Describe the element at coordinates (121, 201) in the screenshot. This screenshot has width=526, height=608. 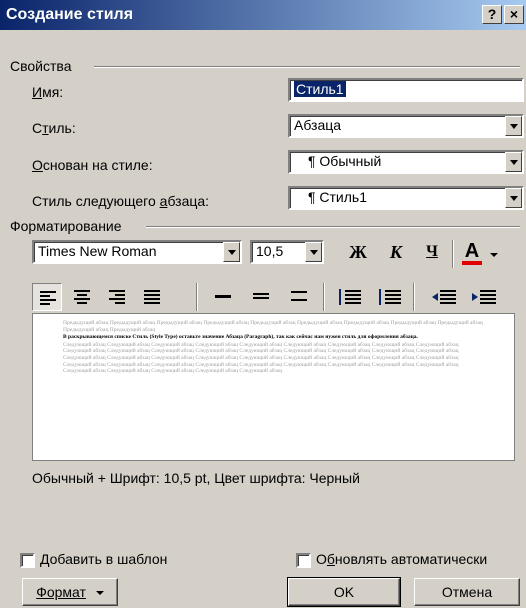
I see `next-style-label: Стиль следующего абзаца:` at that location.